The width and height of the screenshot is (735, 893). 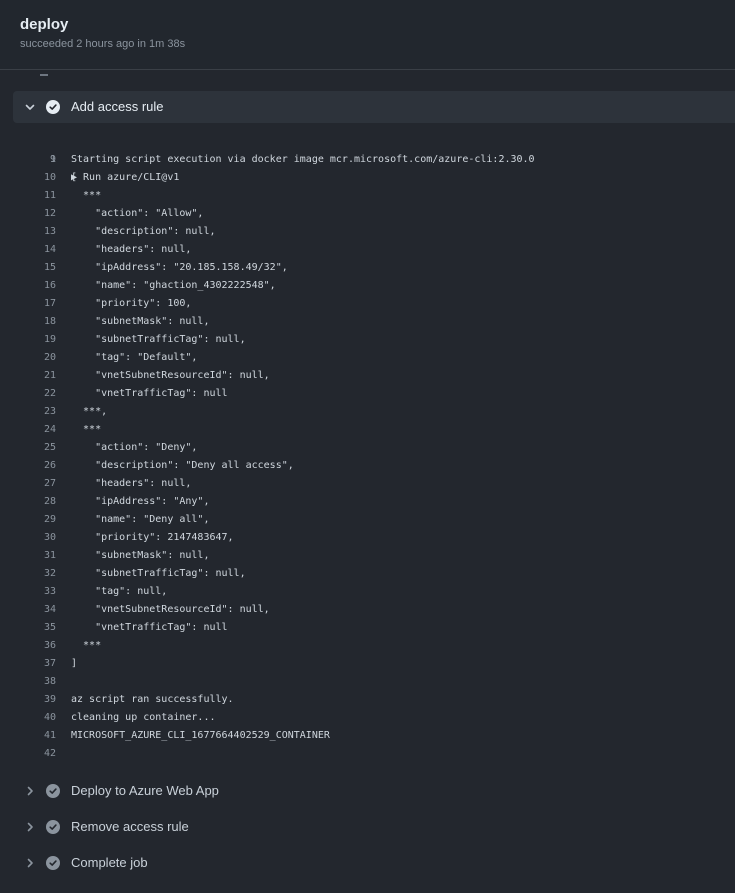 I want to click on log-line: 32 "subnetTrafficTag": null,, so click(x=367, y=574).